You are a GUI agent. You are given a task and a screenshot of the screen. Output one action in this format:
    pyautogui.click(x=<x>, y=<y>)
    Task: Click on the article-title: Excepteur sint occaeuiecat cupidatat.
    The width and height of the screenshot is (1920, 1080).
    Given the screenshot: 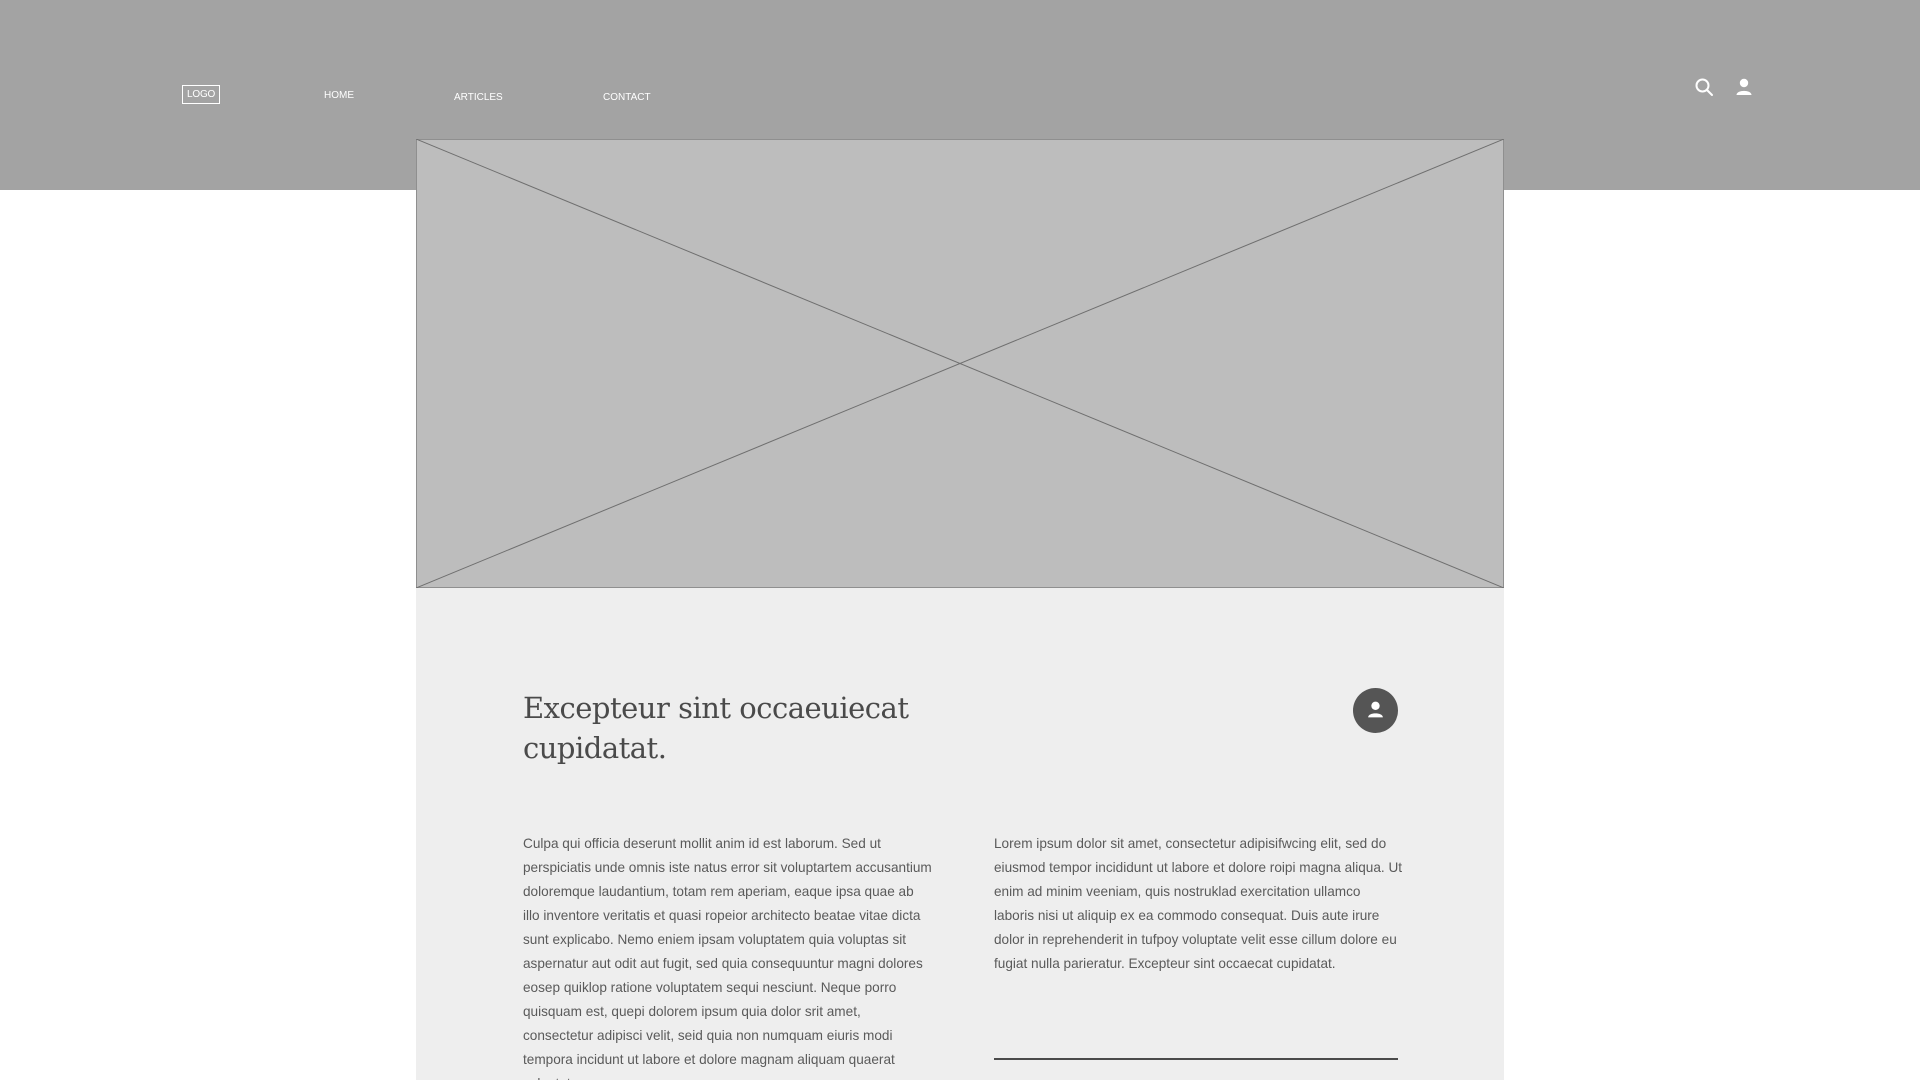 What is the action you would take?
    pyautogui.click(x=716, y=728)
    